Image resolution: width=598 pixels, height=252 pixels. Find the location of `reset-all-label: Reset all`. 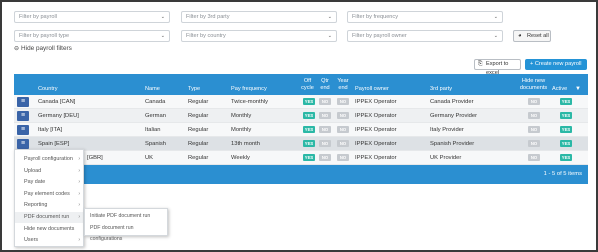

reset-all-label: Reset all is located at coordinates (538, 36).